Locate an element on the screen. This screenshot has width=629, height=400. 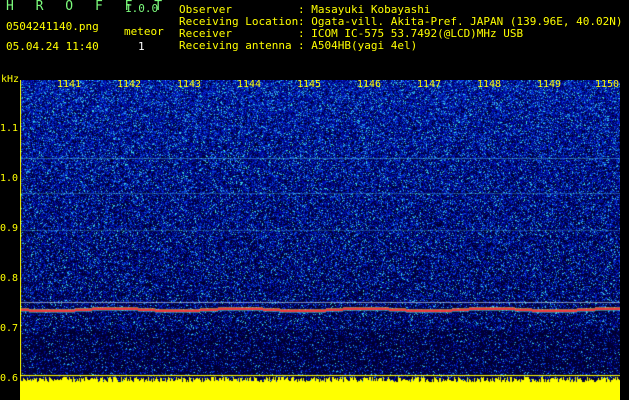
x-tick-1141: 1141 is located at coordinates (69, 84).